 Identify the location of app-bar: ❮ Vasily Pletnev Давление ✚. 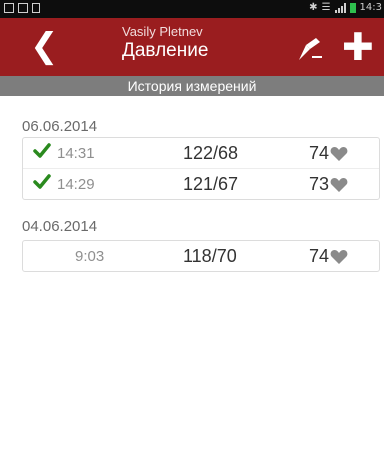
(192, 47).